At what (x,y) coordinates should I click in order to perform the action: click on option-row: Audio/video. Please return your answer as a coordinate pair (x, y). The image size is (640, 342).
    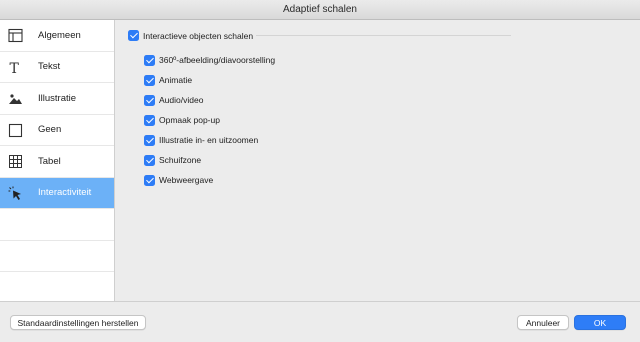
    Looking at the image, I should click on (209, 100).